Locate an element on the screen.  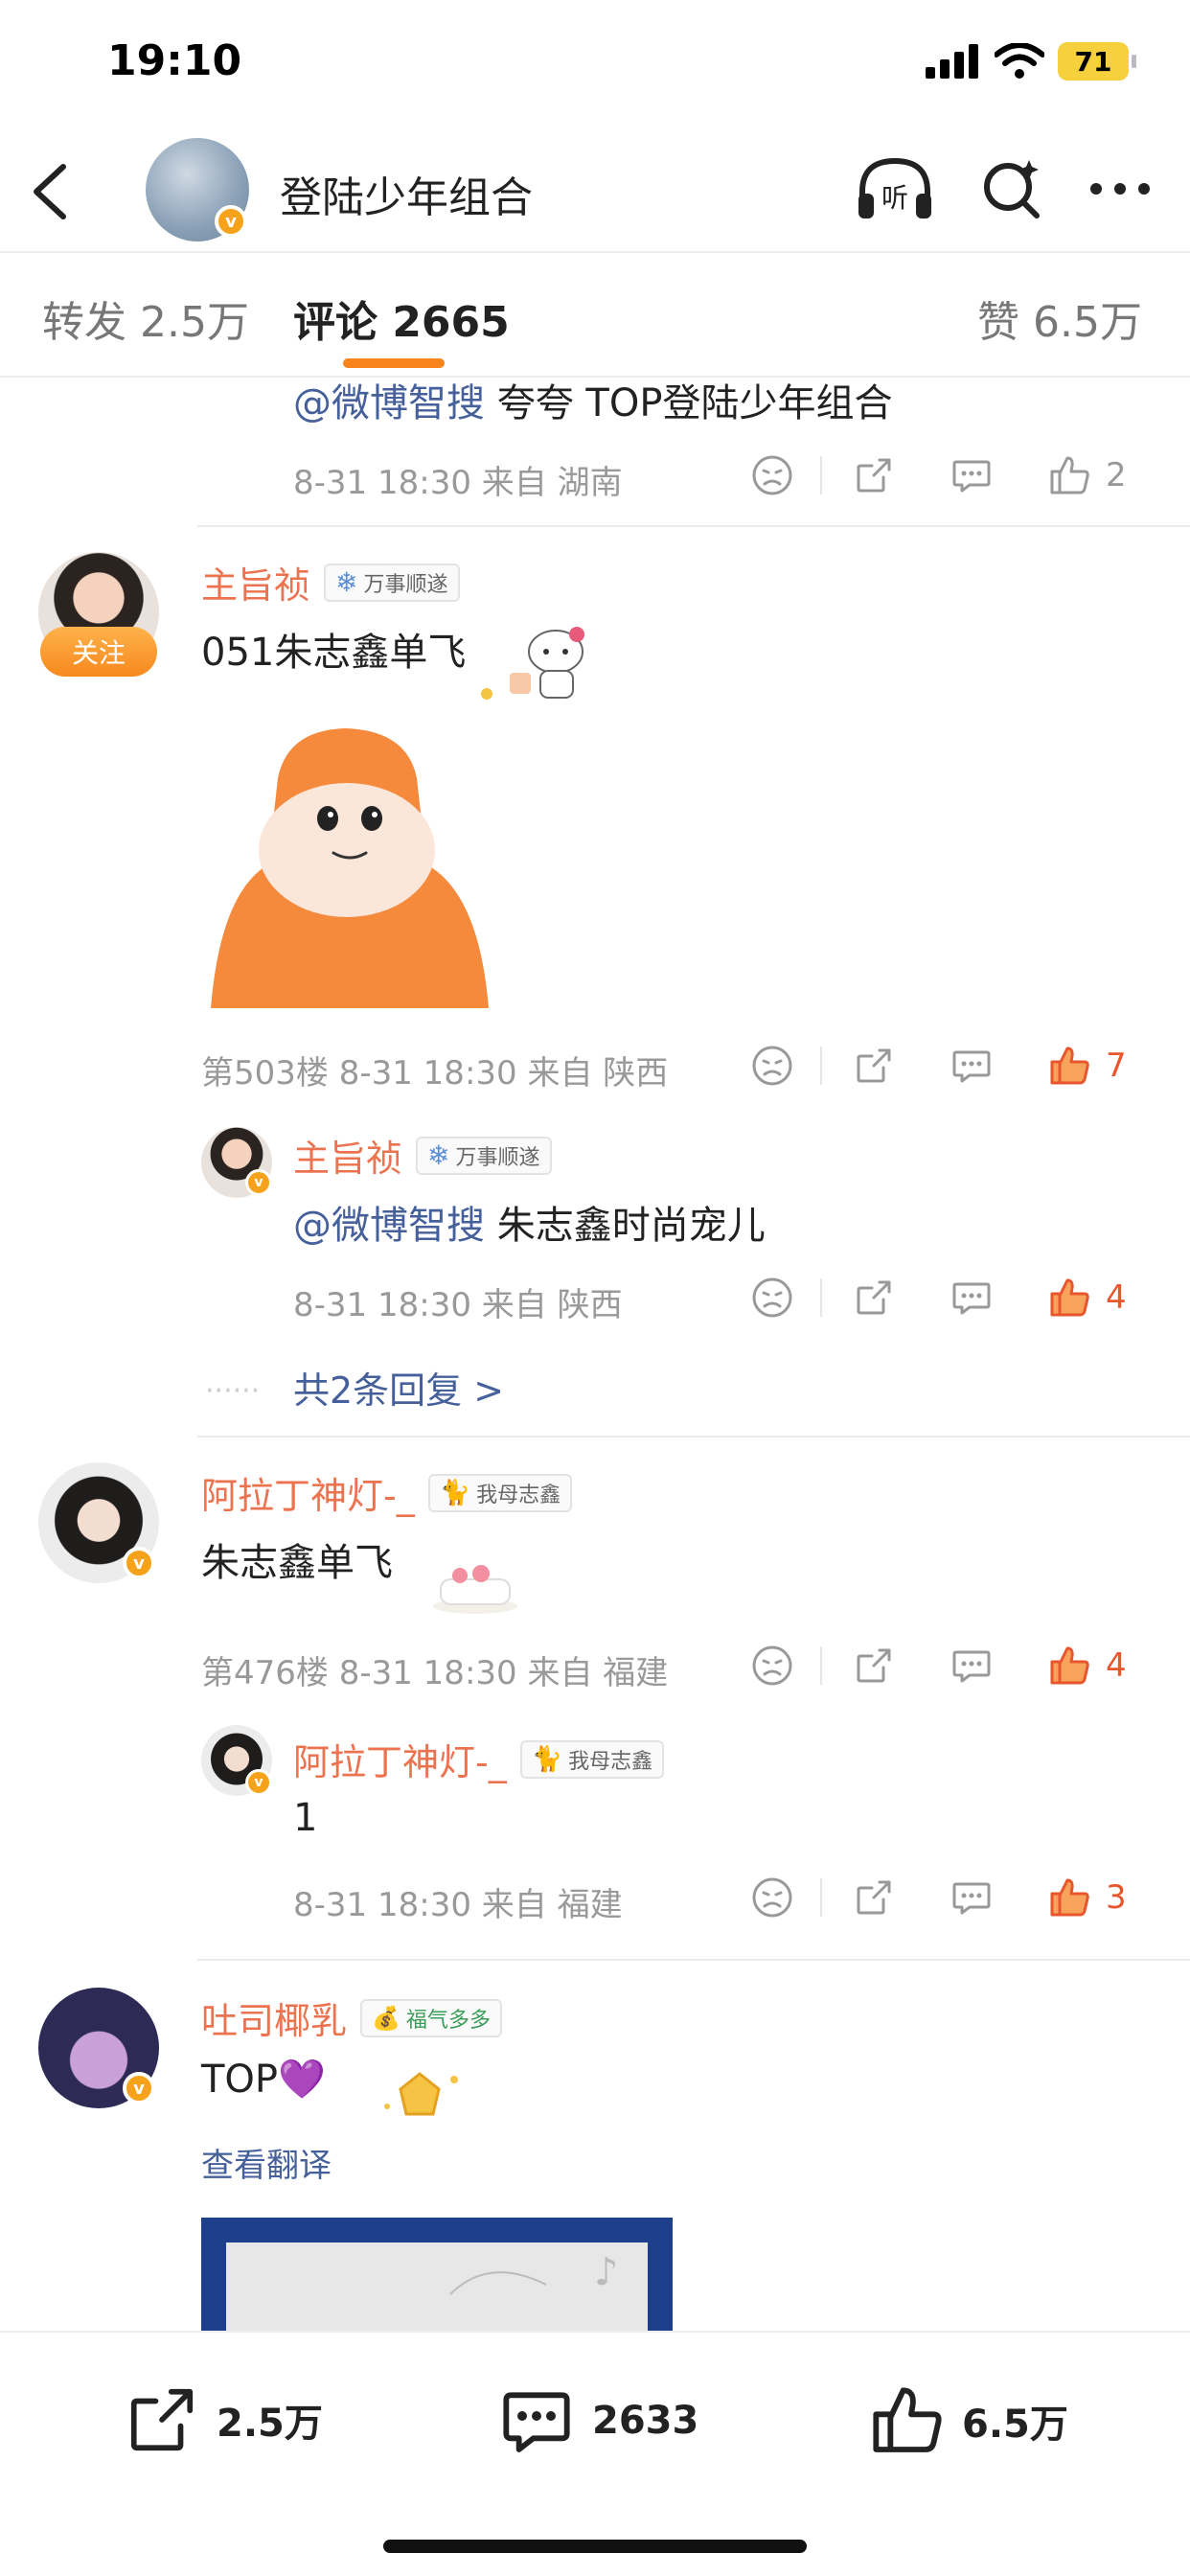
view-more-replies-link: 共2条回复 > is located at coordinates (398, 1387).